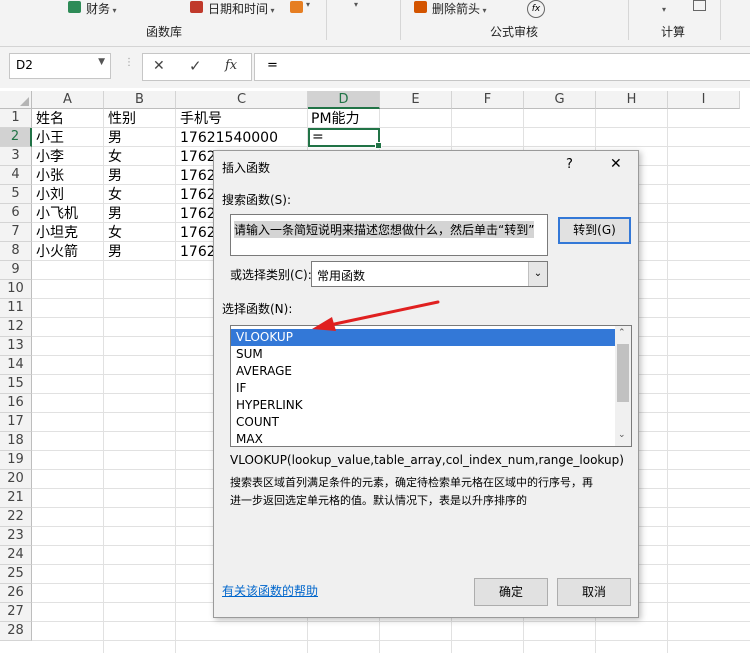 The height and width of the screenshot is (653, 750). I want to click on row-header-19: 19, so click(16, 460).